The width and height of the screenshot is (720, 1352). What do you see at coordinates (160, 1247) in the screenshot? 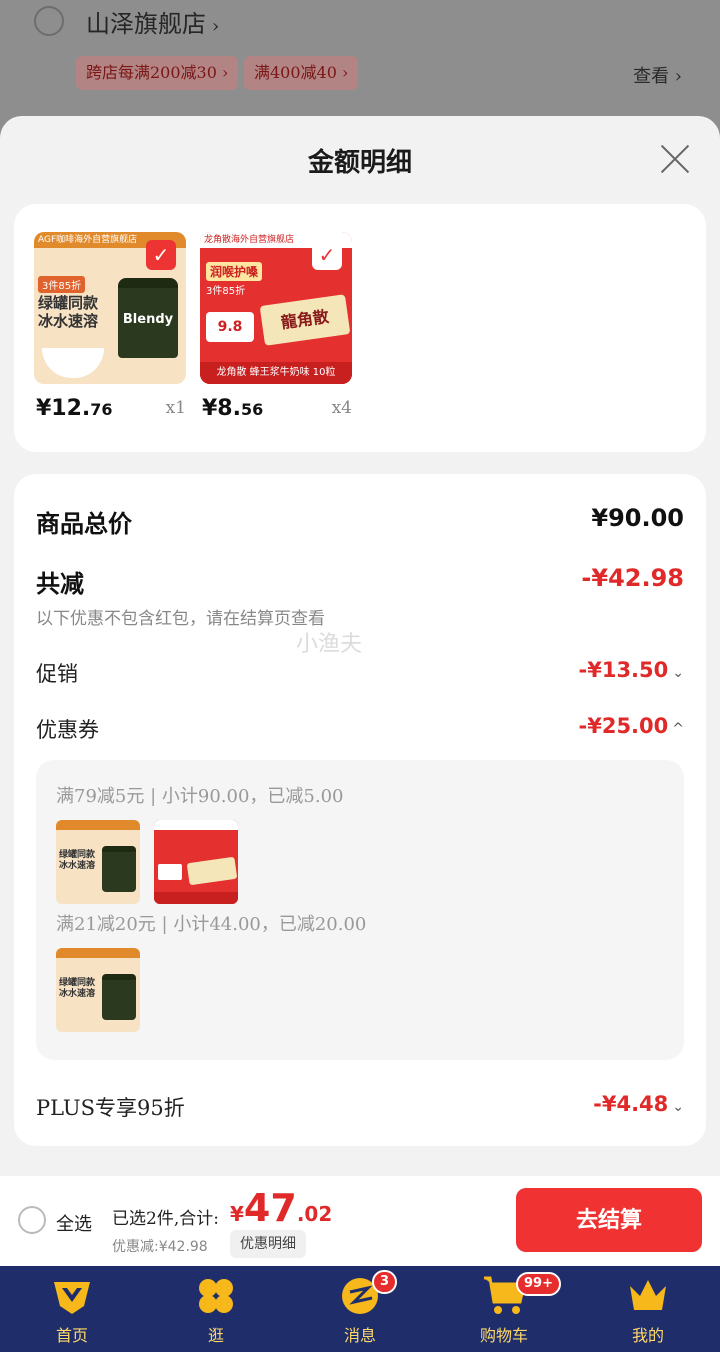
I see `discount-amount: 优惠减:¥42.98` at bounding box center [160, 1247].